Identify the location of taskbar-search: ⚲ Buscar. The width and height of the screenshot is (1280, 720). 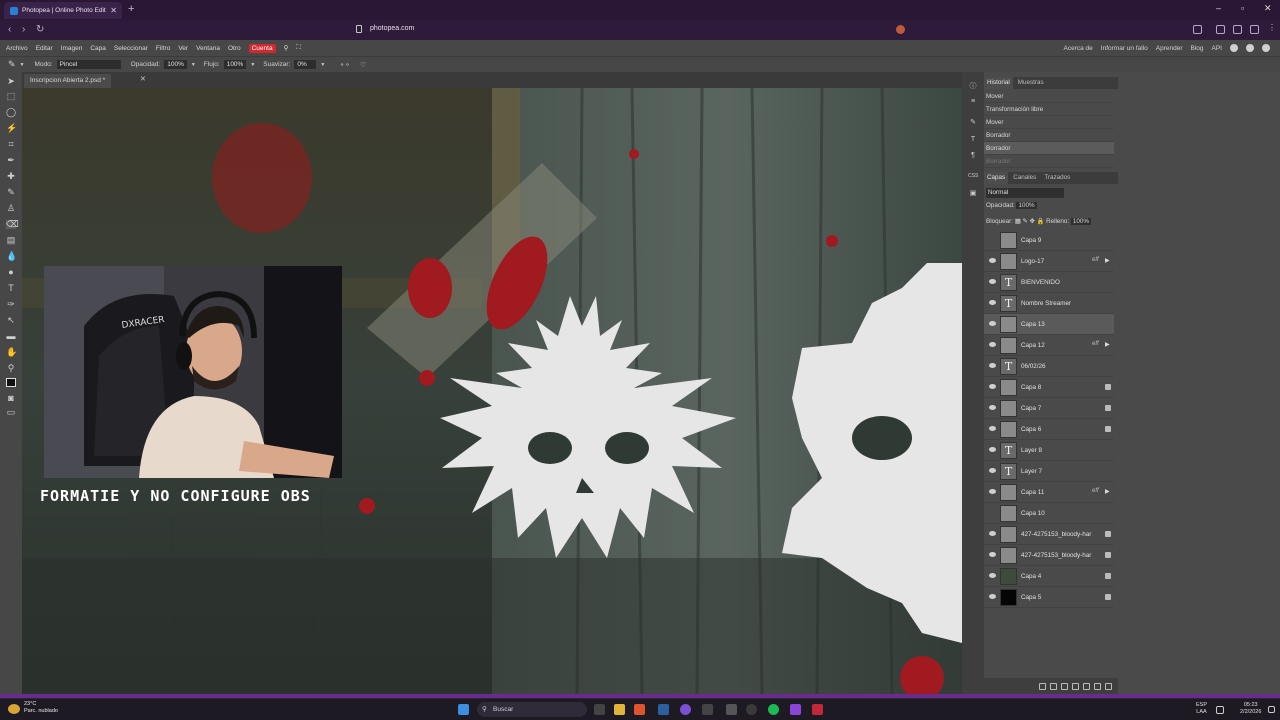
(532, 709).